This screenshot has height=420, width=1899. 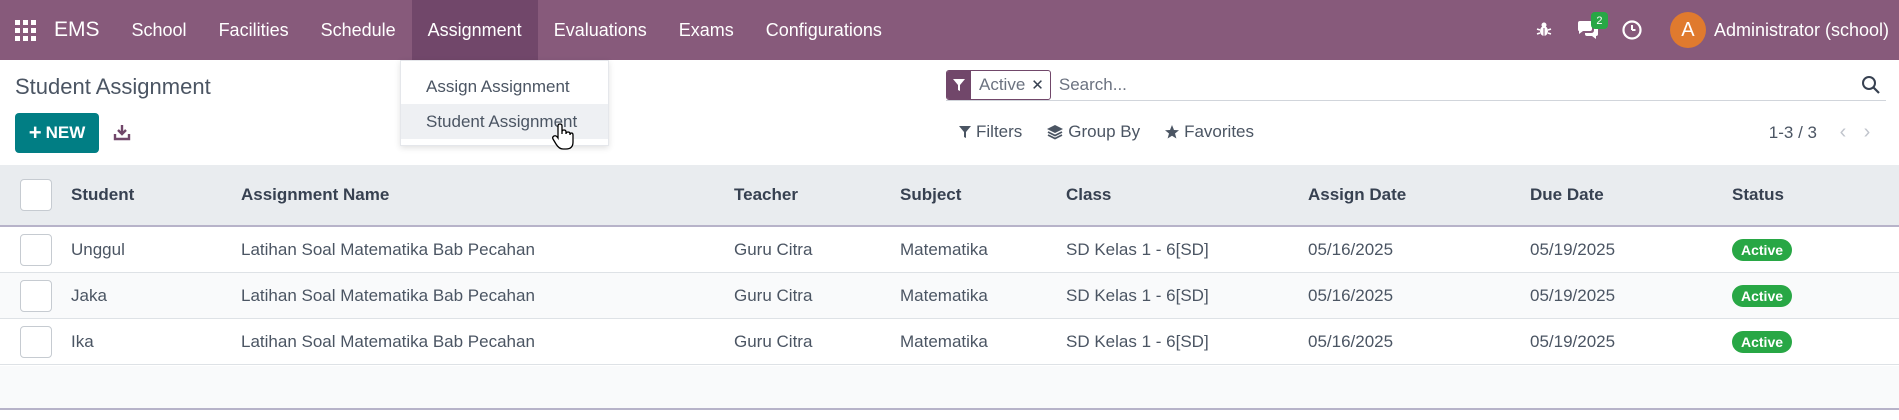 I want to click on debug-bug-icon, so click(x=1544, y=30).